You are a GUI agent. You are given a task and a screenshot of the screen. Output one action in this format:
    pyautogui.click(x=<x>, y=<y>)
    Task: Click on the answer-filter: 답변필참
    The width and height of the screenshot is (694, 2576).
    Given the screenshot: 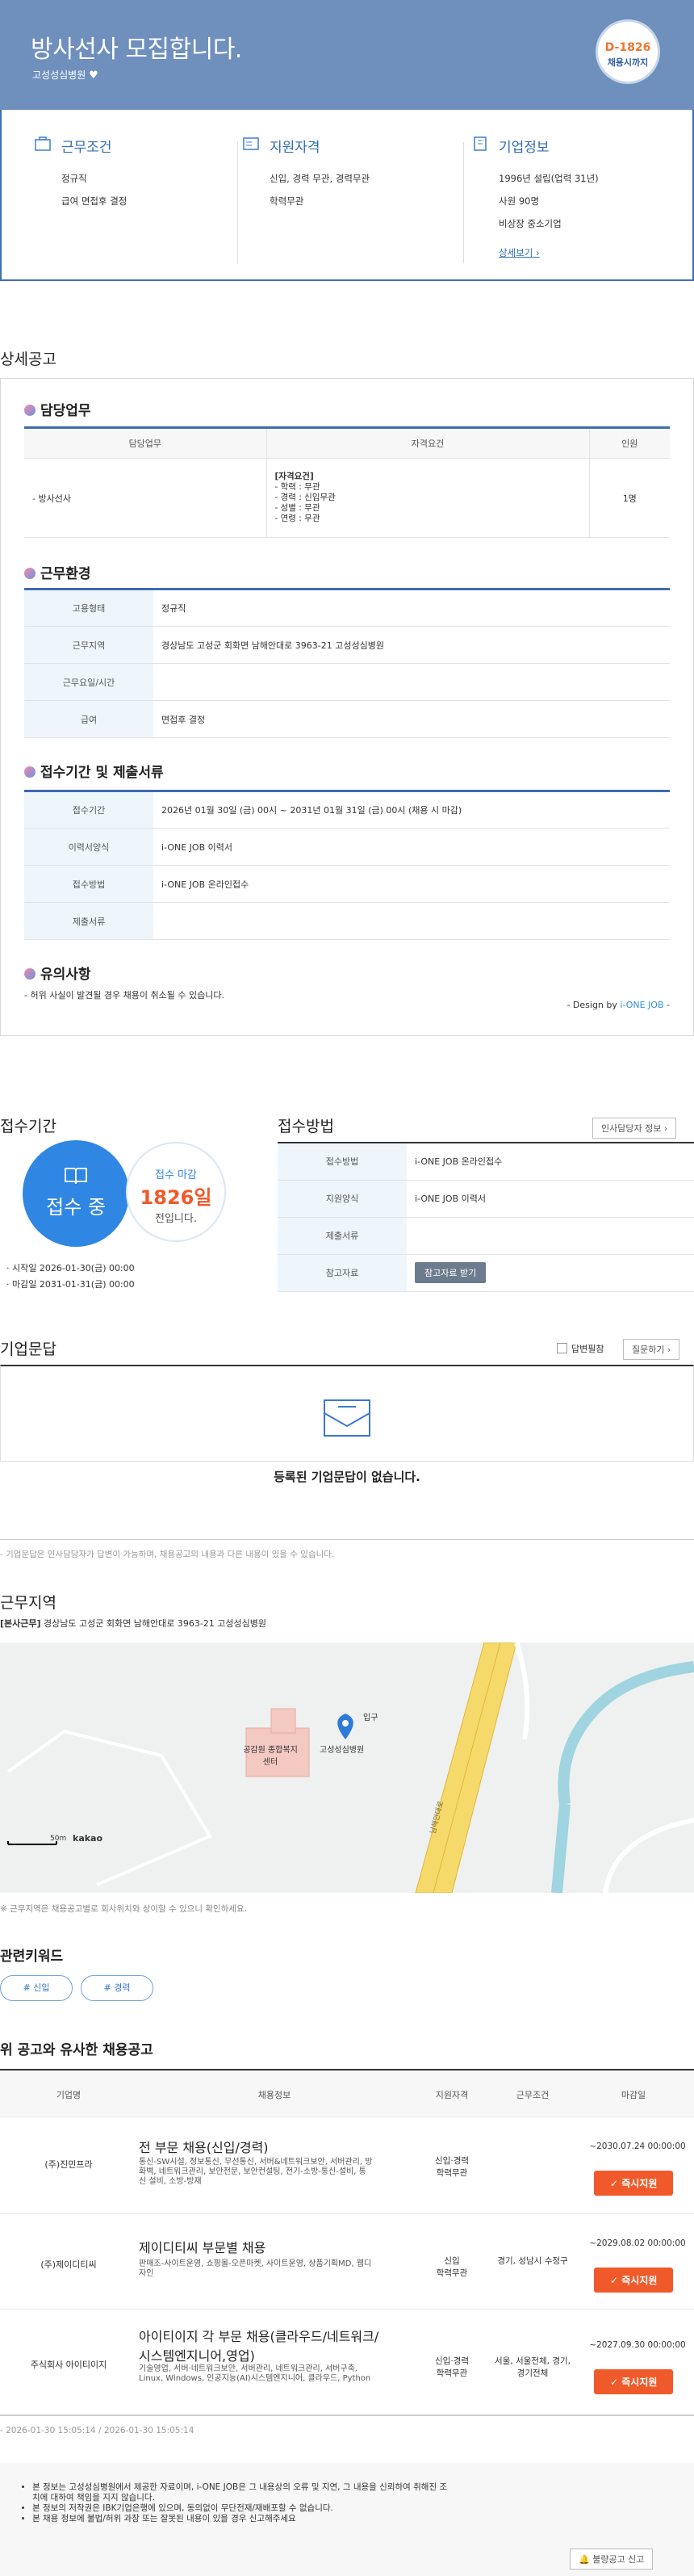 What is the action you would take?
    pyautogui.click(x=580, y=1348)
    